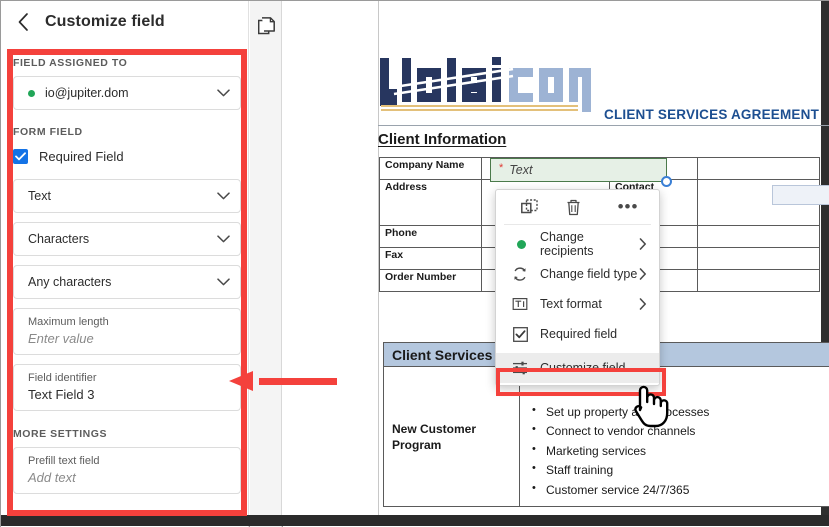 The image size is (829, 527). Describe the element at coordinates (430, 202) in the screenshot. I see `cell-label: Address` at that location.